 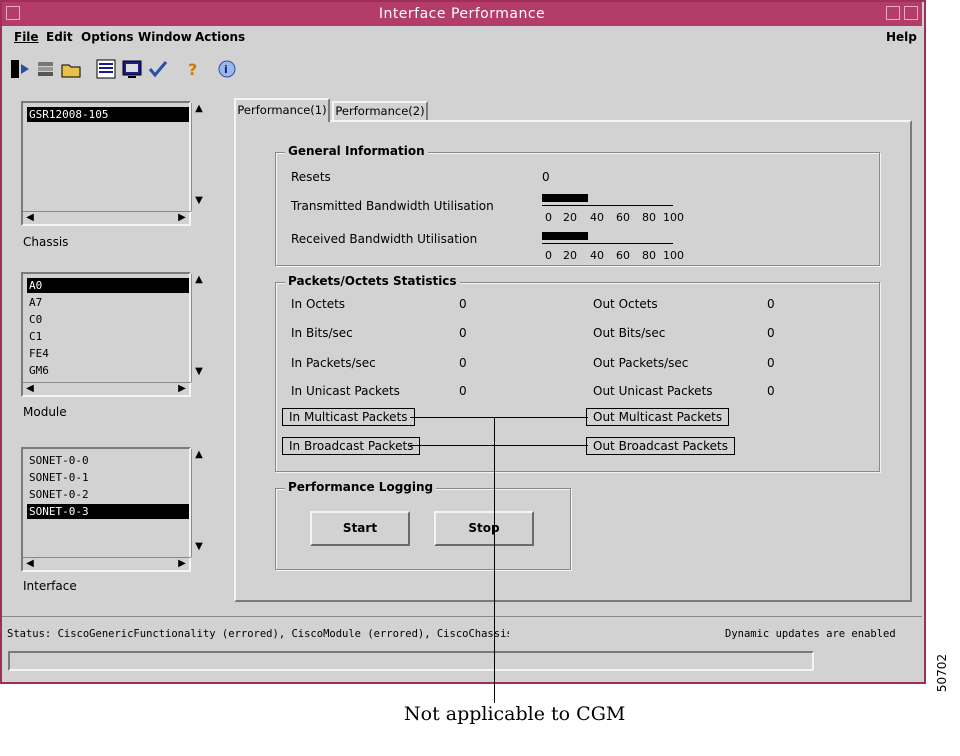 I want to click on list-item: C1, so click(x=108, y=336).